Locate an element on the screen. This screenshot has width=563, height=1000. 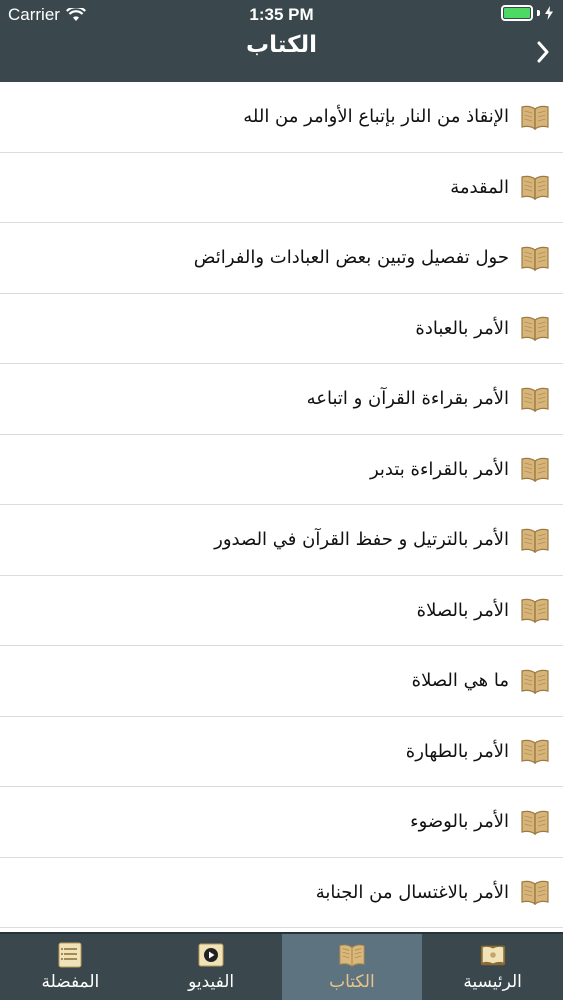
tab-home: الرئيسية is located at coordinates (492, 967).